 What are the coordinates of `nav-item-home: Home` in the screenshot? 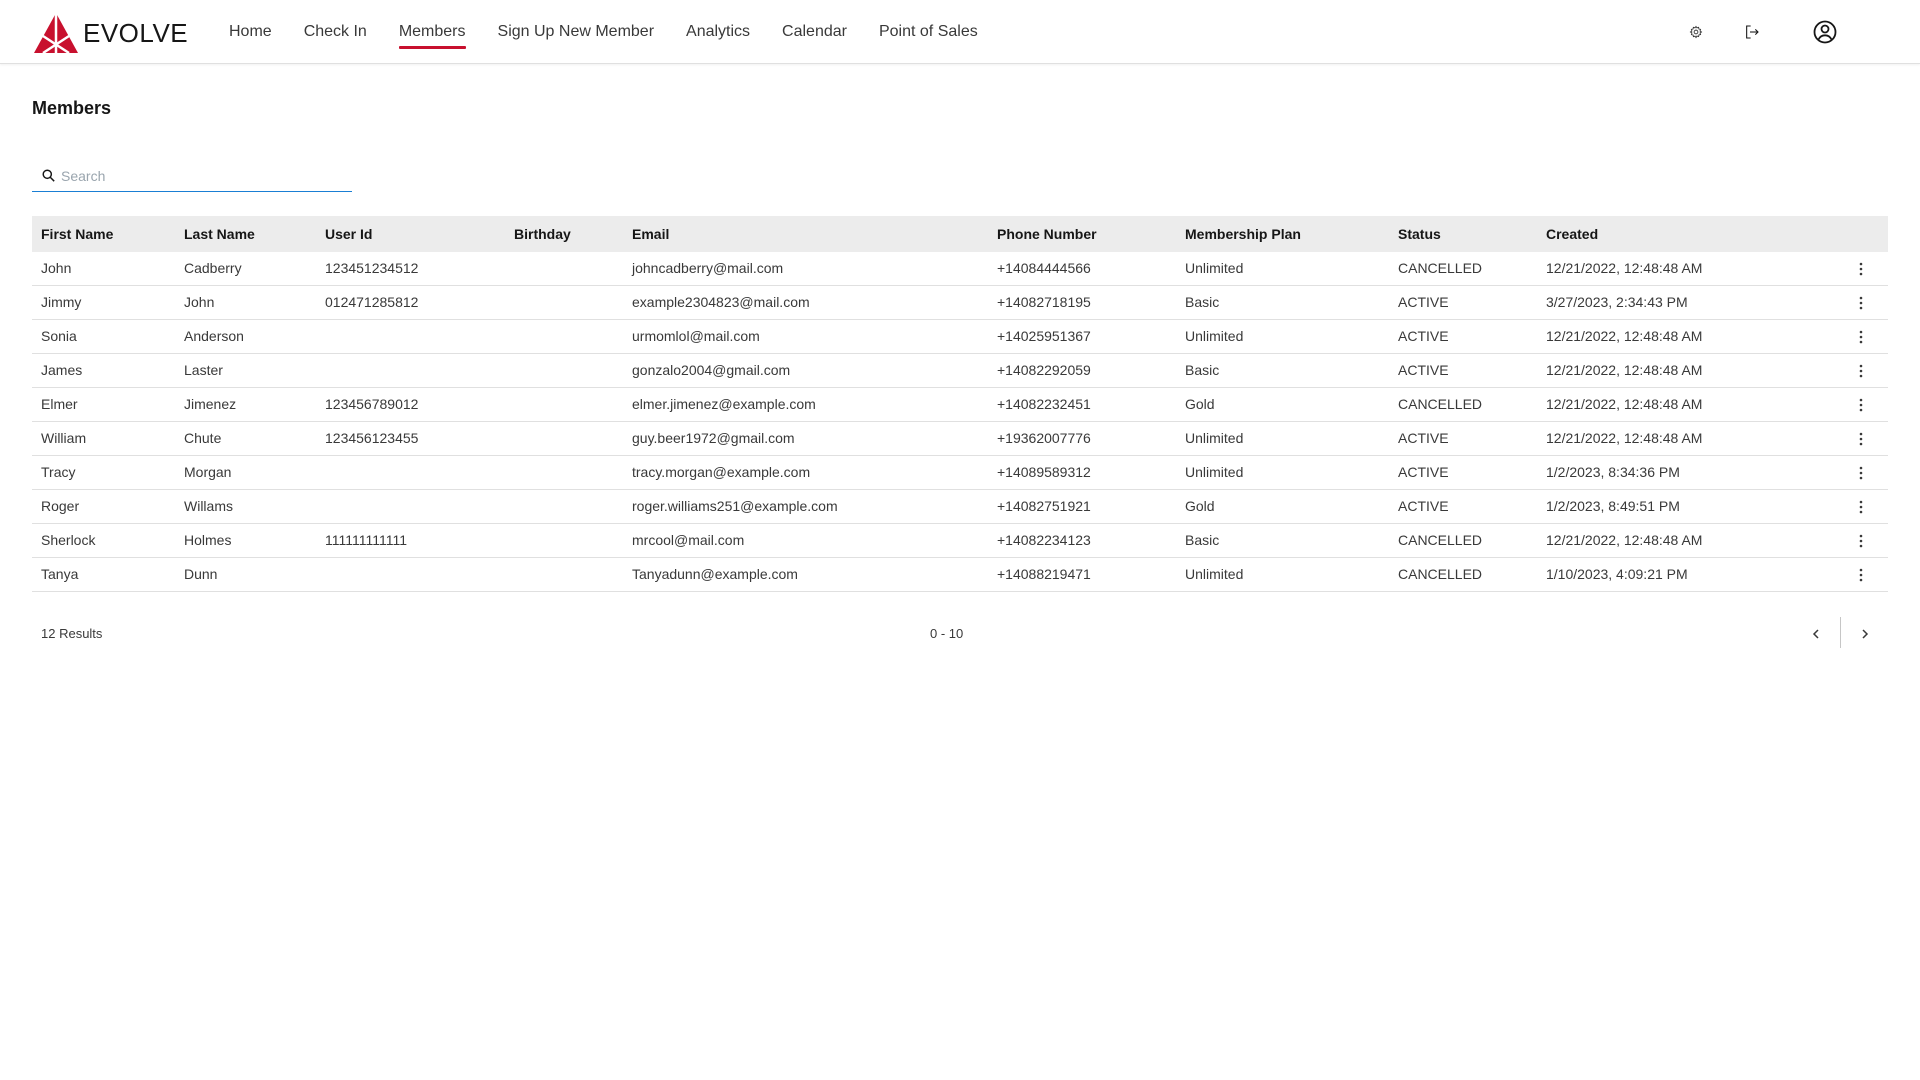 It's located at (250, 32).